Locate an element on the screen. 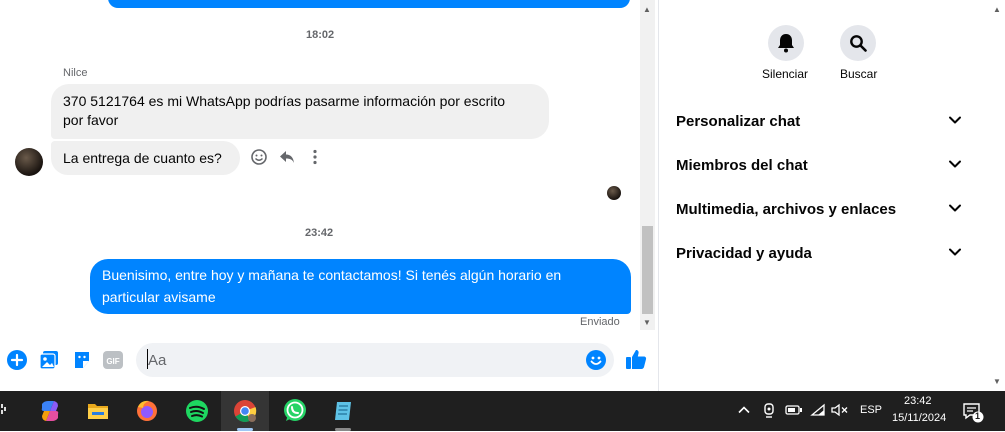 This screenshot has height=432, width=1005. chrome-icon is located at coordinates (245, 411).